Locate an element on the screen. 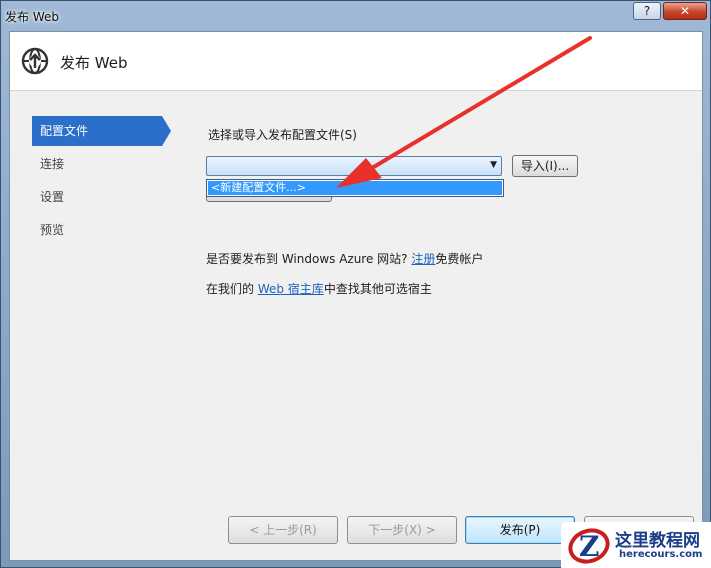 Image resolution: width=711 pixels, height=568 pixels. dropdown-arrow-icon: ▼ is located at coordinates (493, 165).